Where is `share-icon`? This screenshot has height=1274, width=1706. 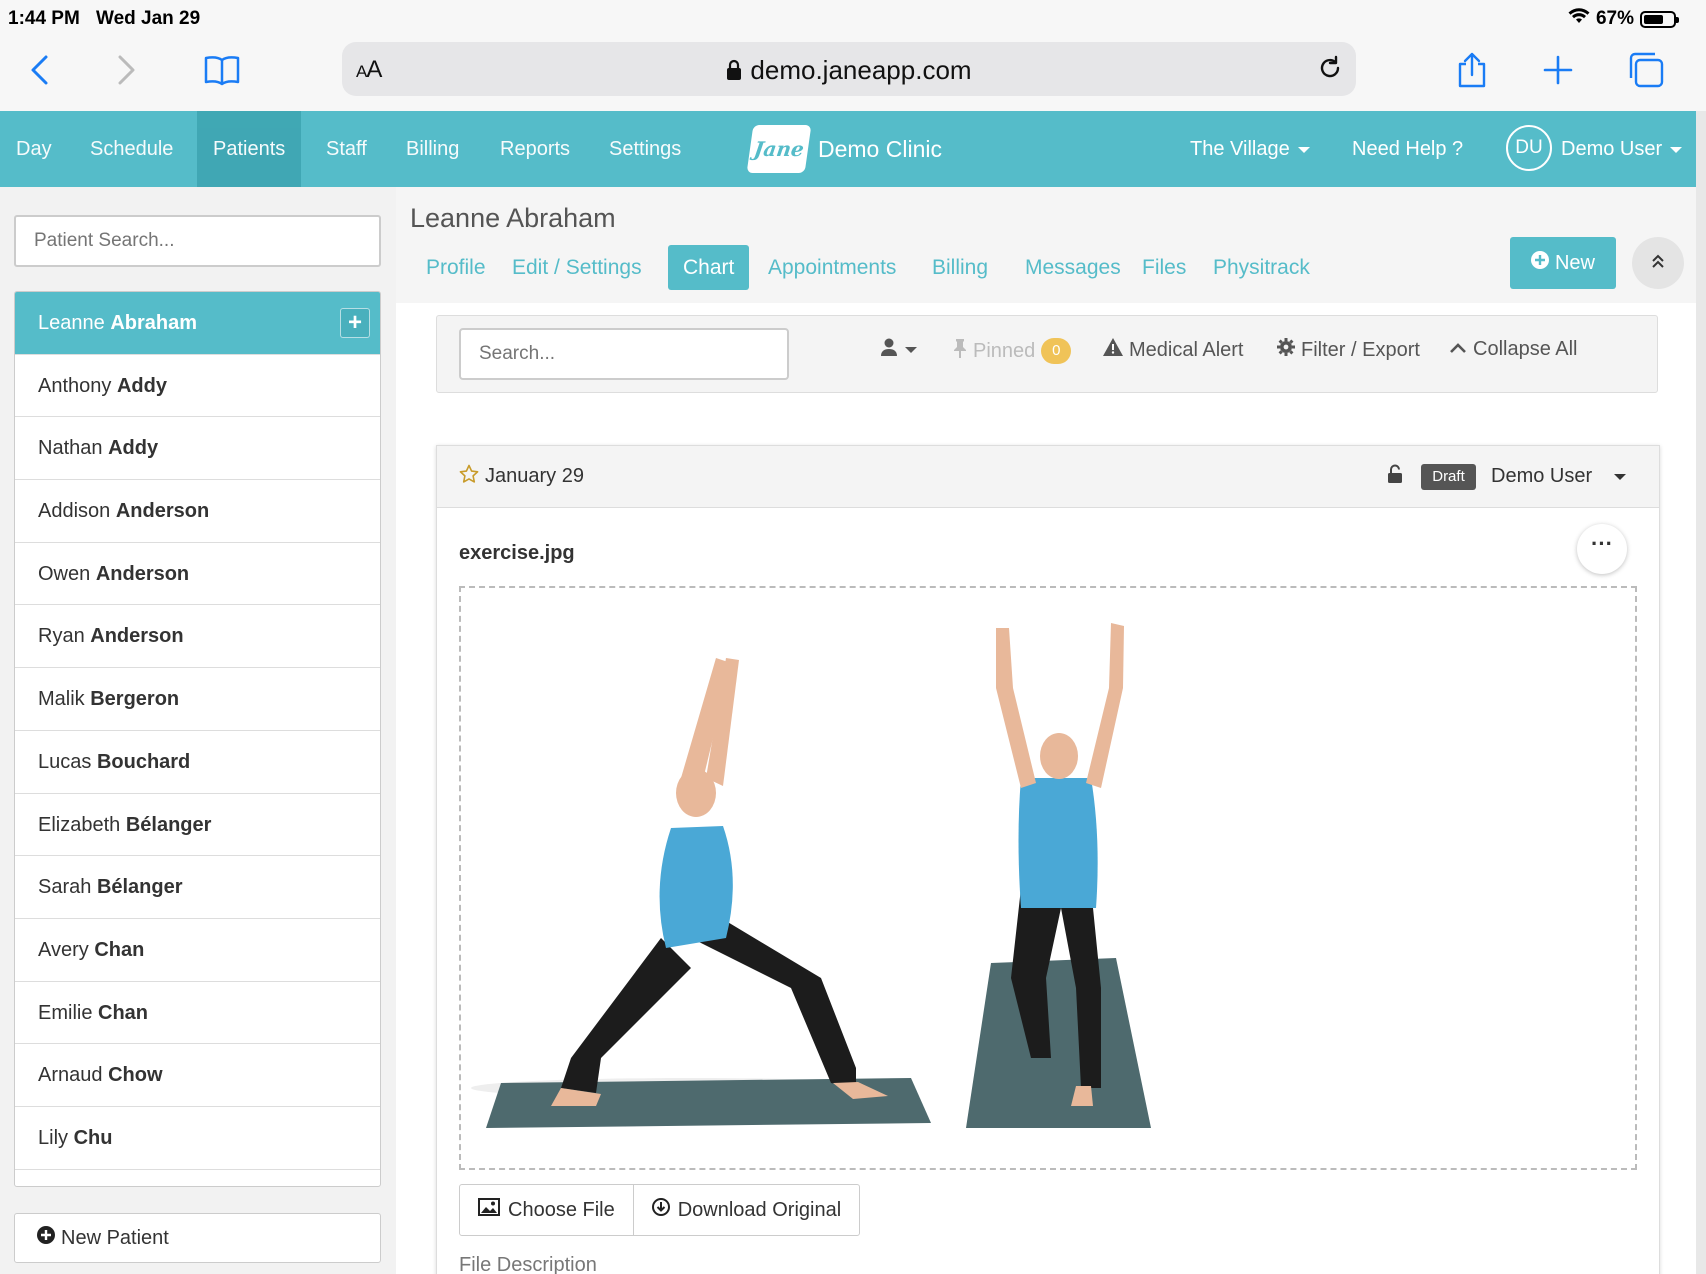 share-icon is located at coordinates (1472, 70).